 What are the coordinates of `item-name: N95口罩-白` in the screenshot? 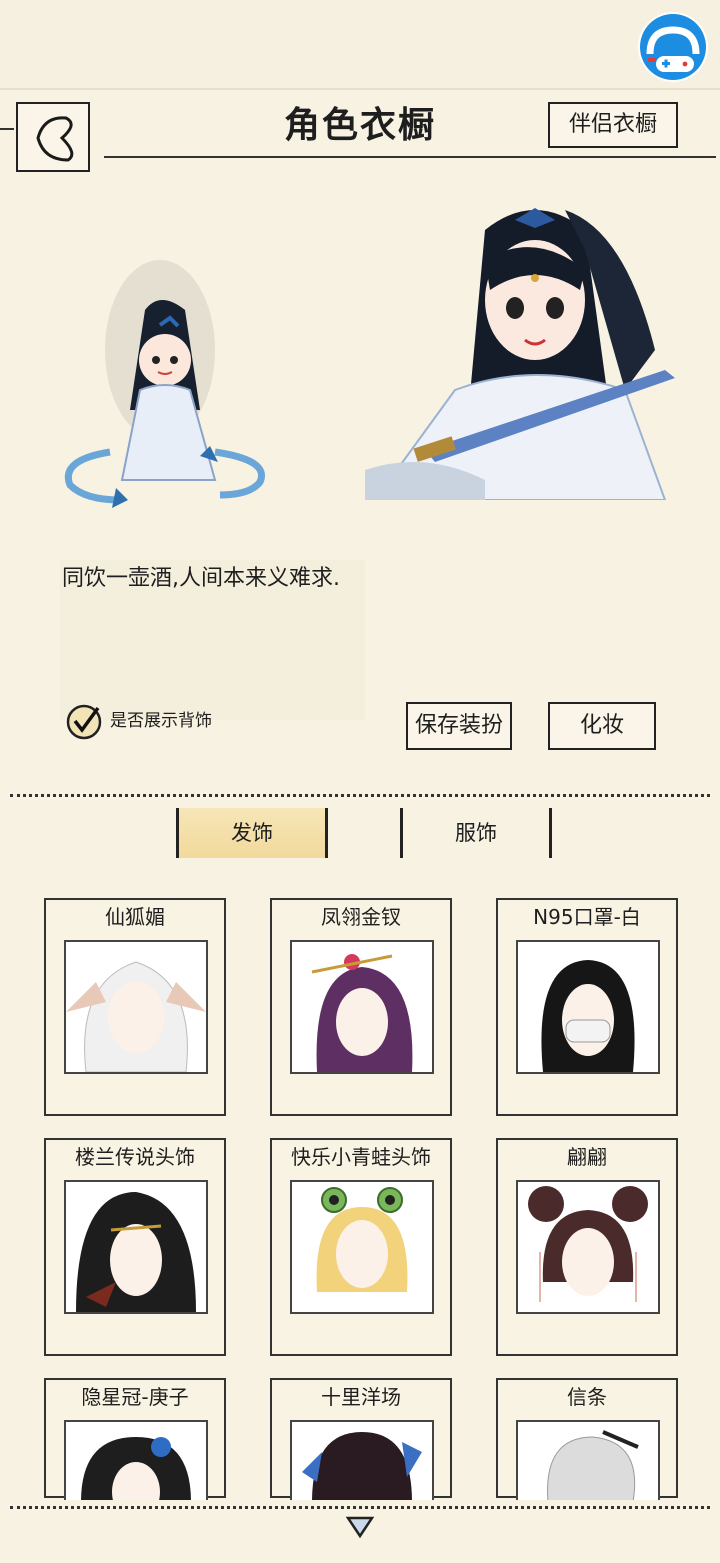 It's located at (587, 917).